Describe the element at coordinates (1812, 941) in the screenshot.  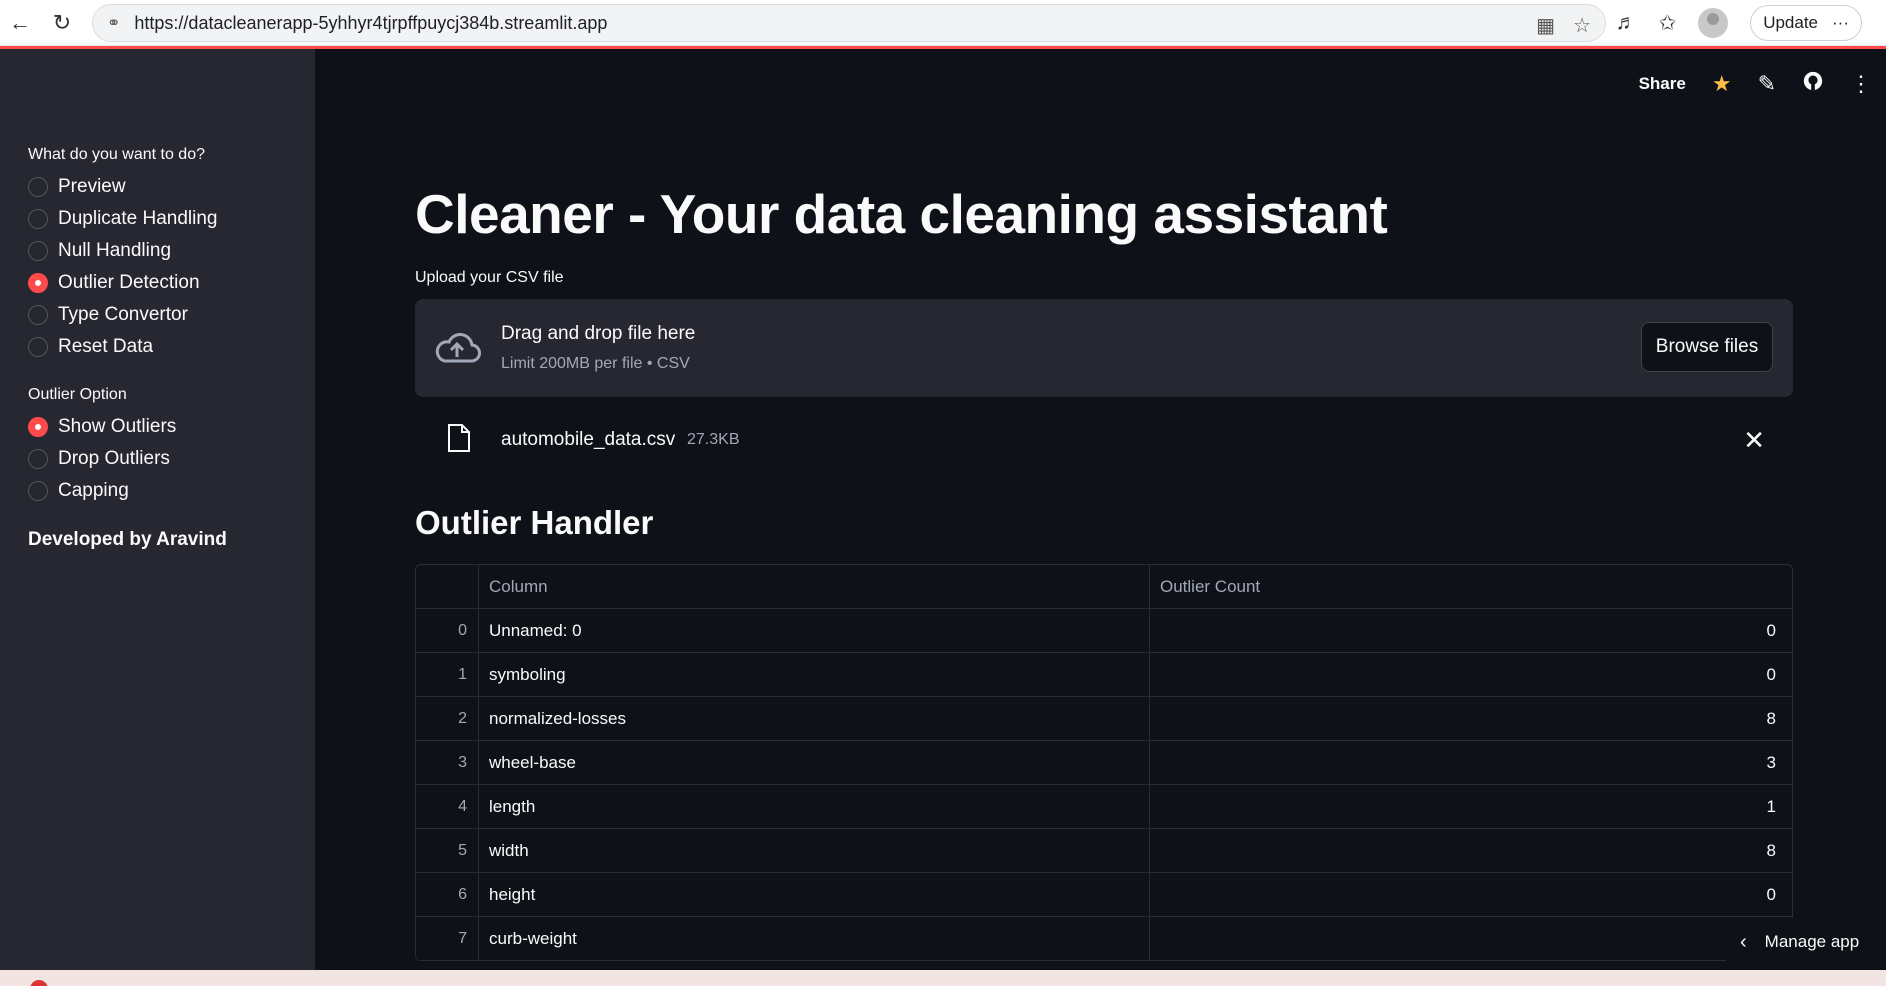
I see `manage-app-label: Manage app` at that location.